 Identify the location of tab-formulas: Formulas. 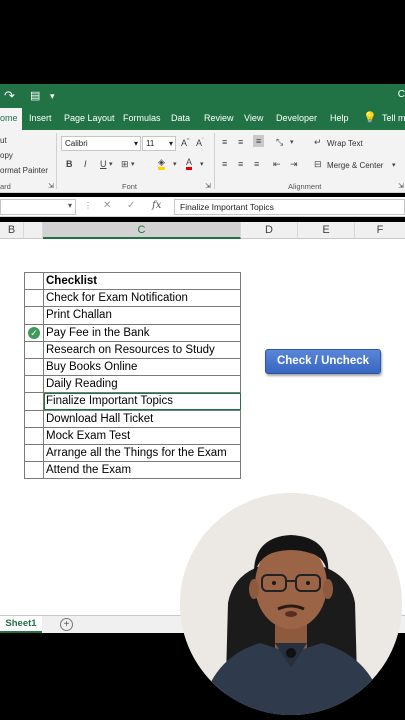
(142, 118).